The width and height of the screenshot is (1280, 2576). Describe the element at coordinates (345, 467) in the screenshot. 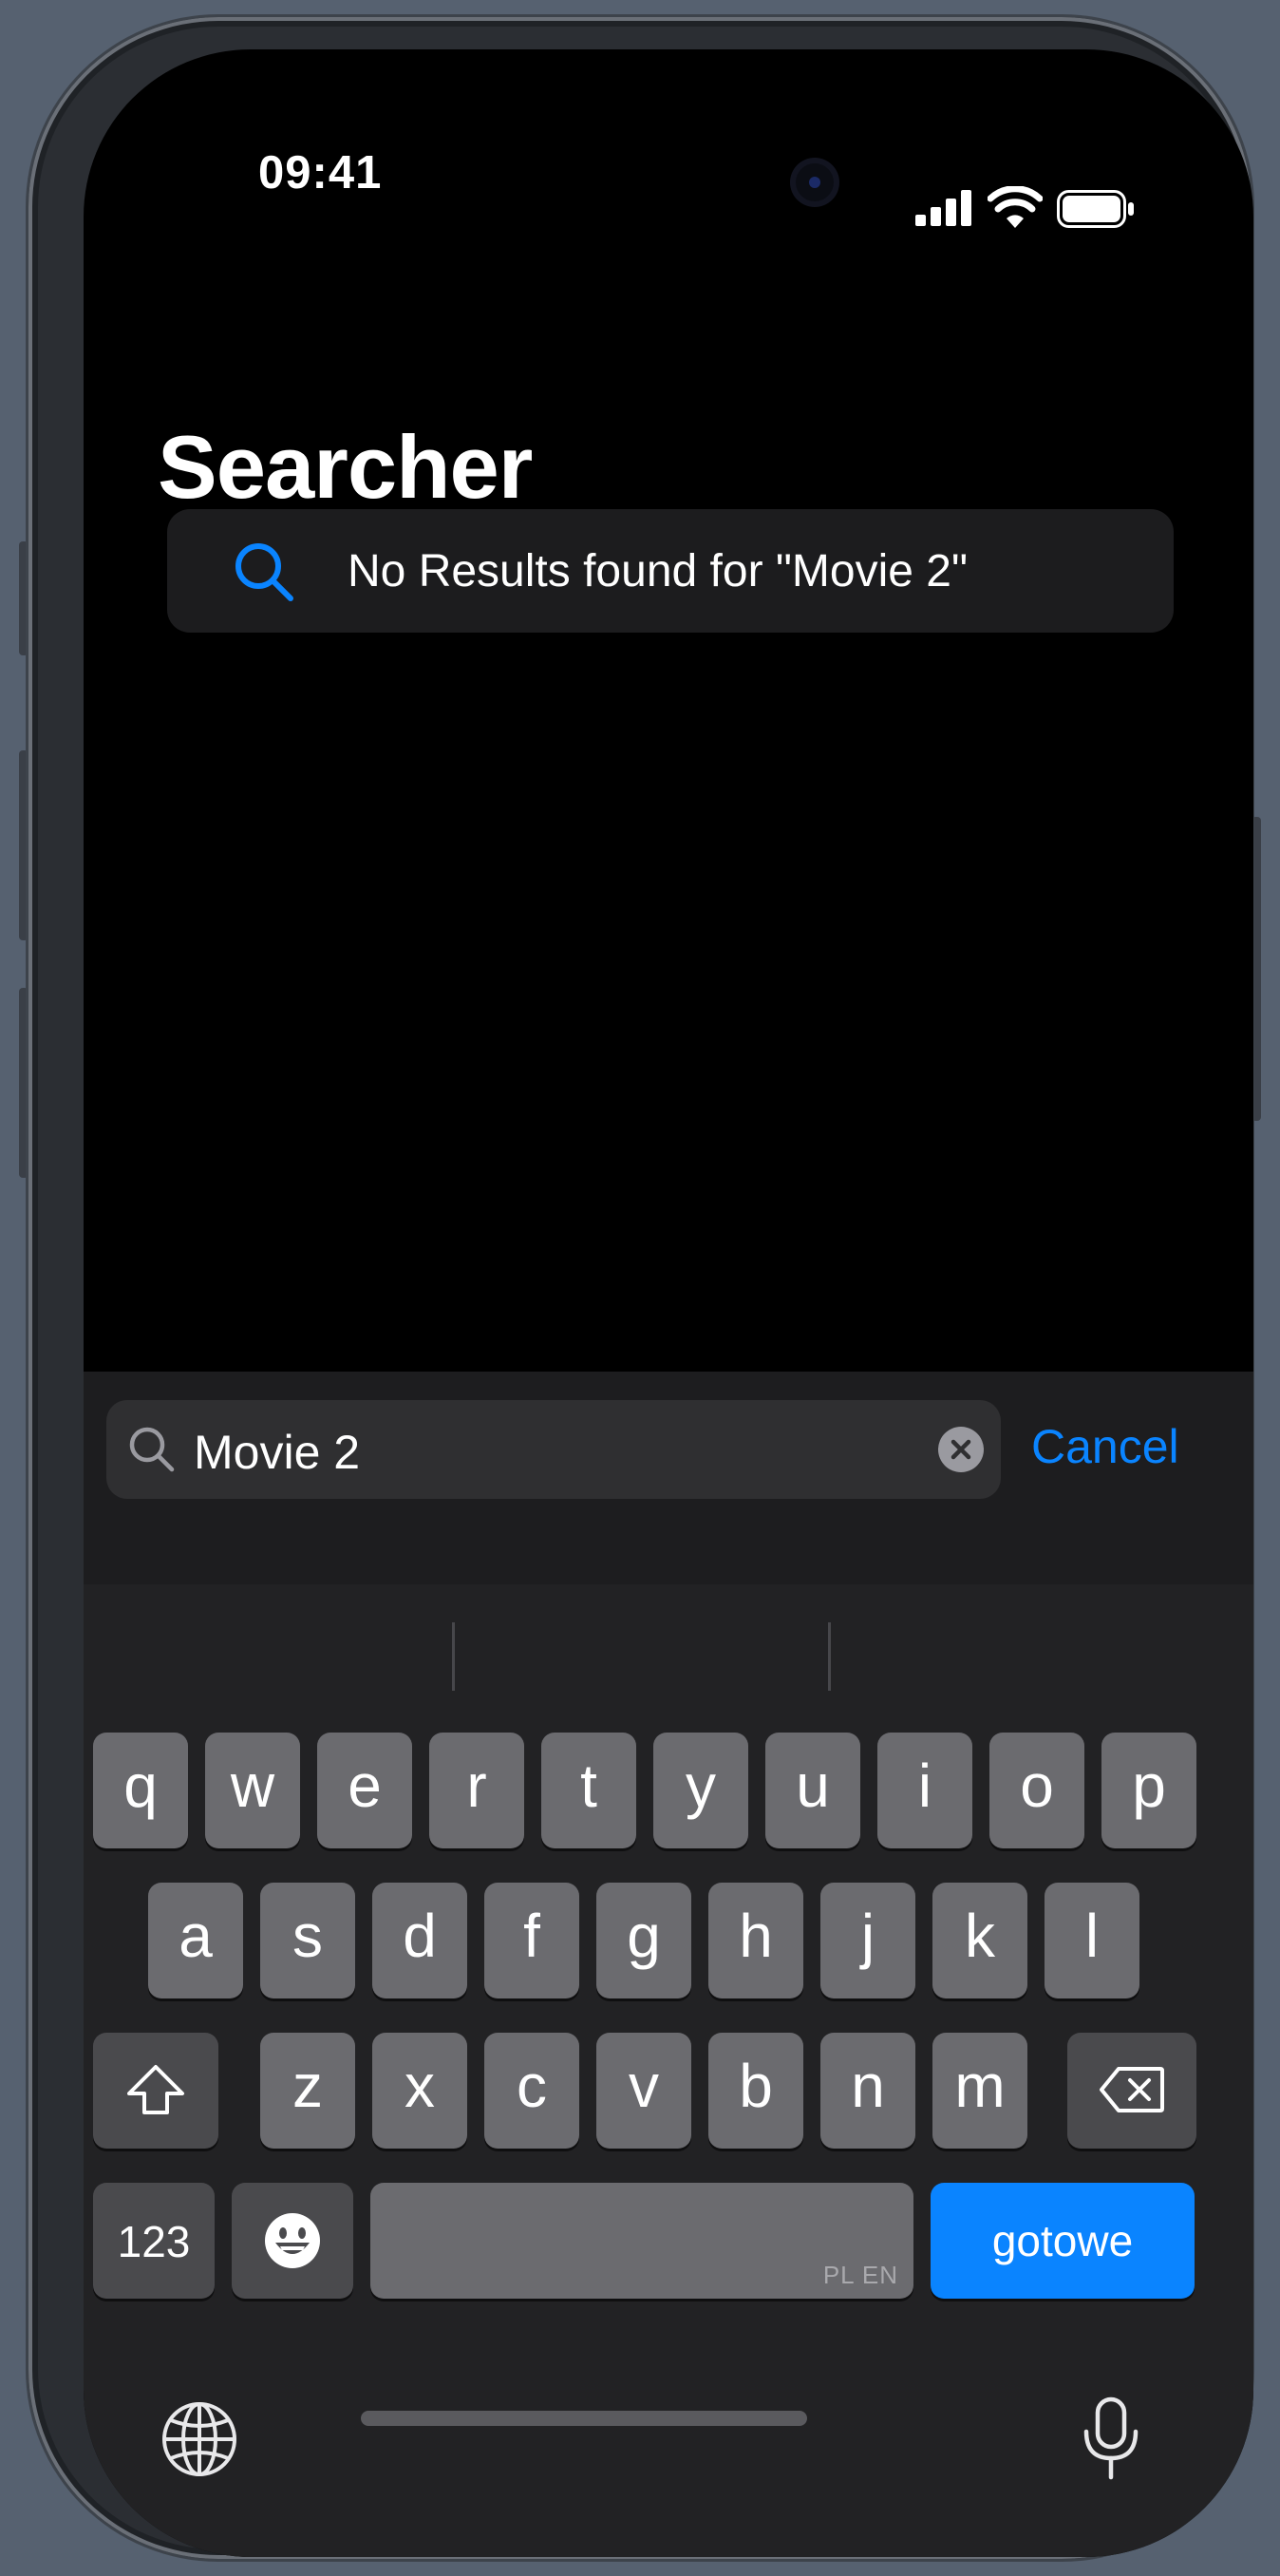

I see `page-title: Searcher` at that location.